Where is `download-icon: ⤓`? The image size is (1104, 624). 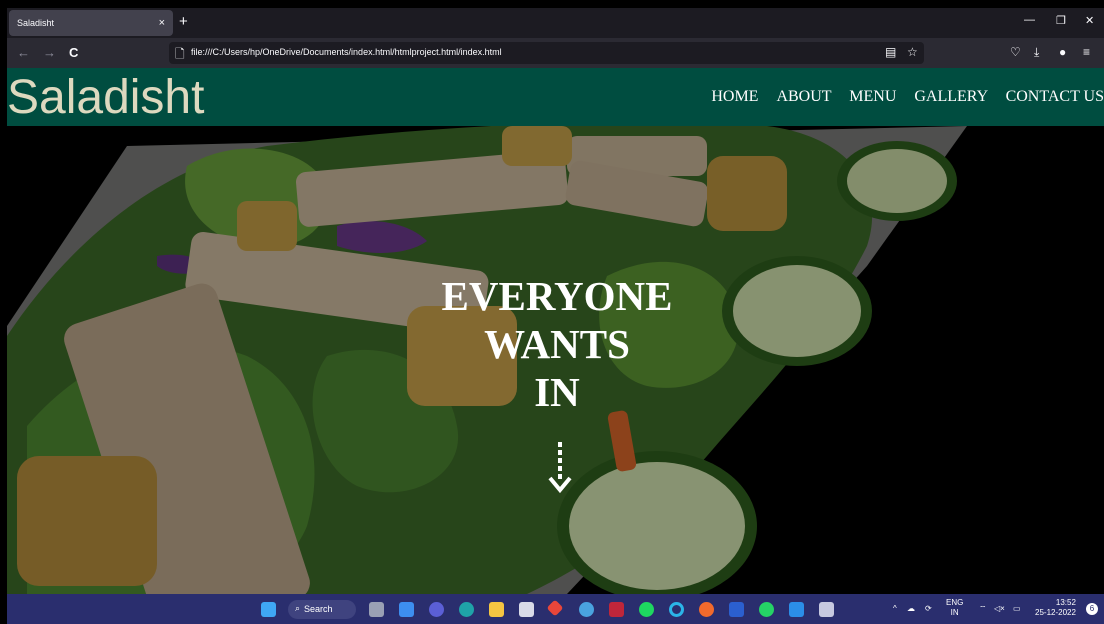 download-icon: ⤓ is located at coordinates (1036, 52).